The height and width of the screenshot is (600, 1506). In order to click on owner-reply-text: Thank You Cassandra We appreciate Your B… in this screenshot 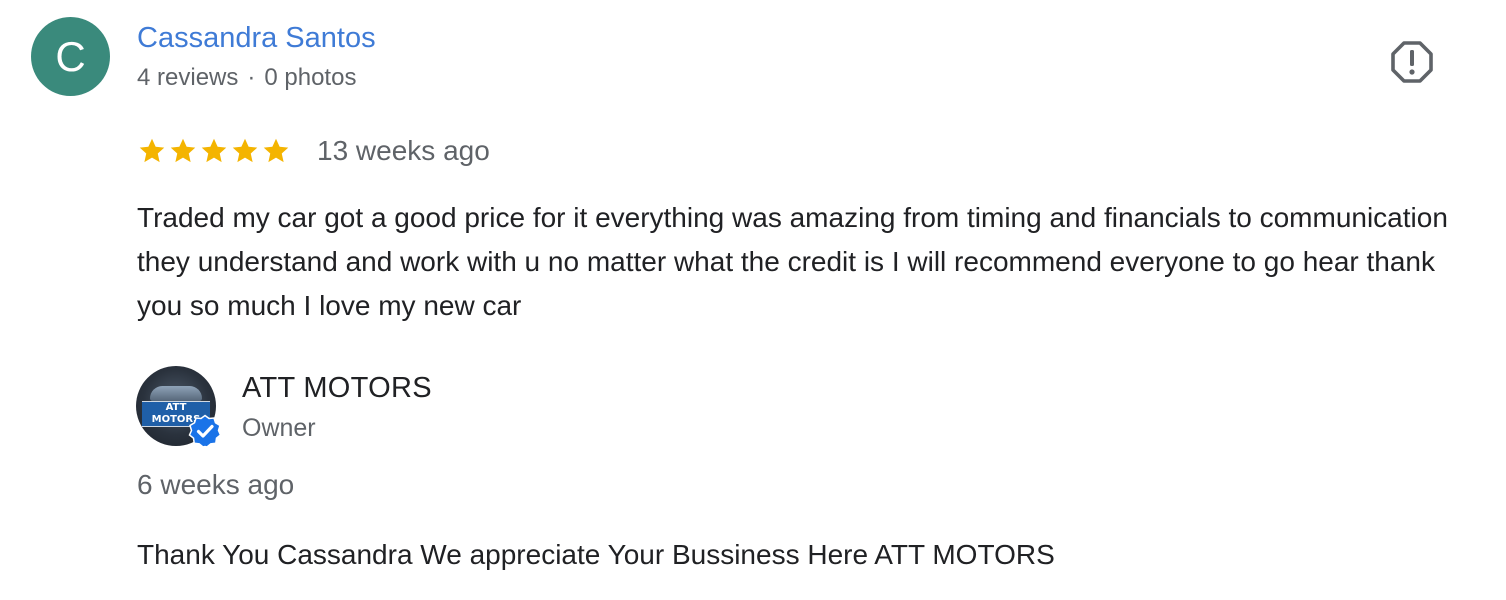, I will do `click(596, 554)`.